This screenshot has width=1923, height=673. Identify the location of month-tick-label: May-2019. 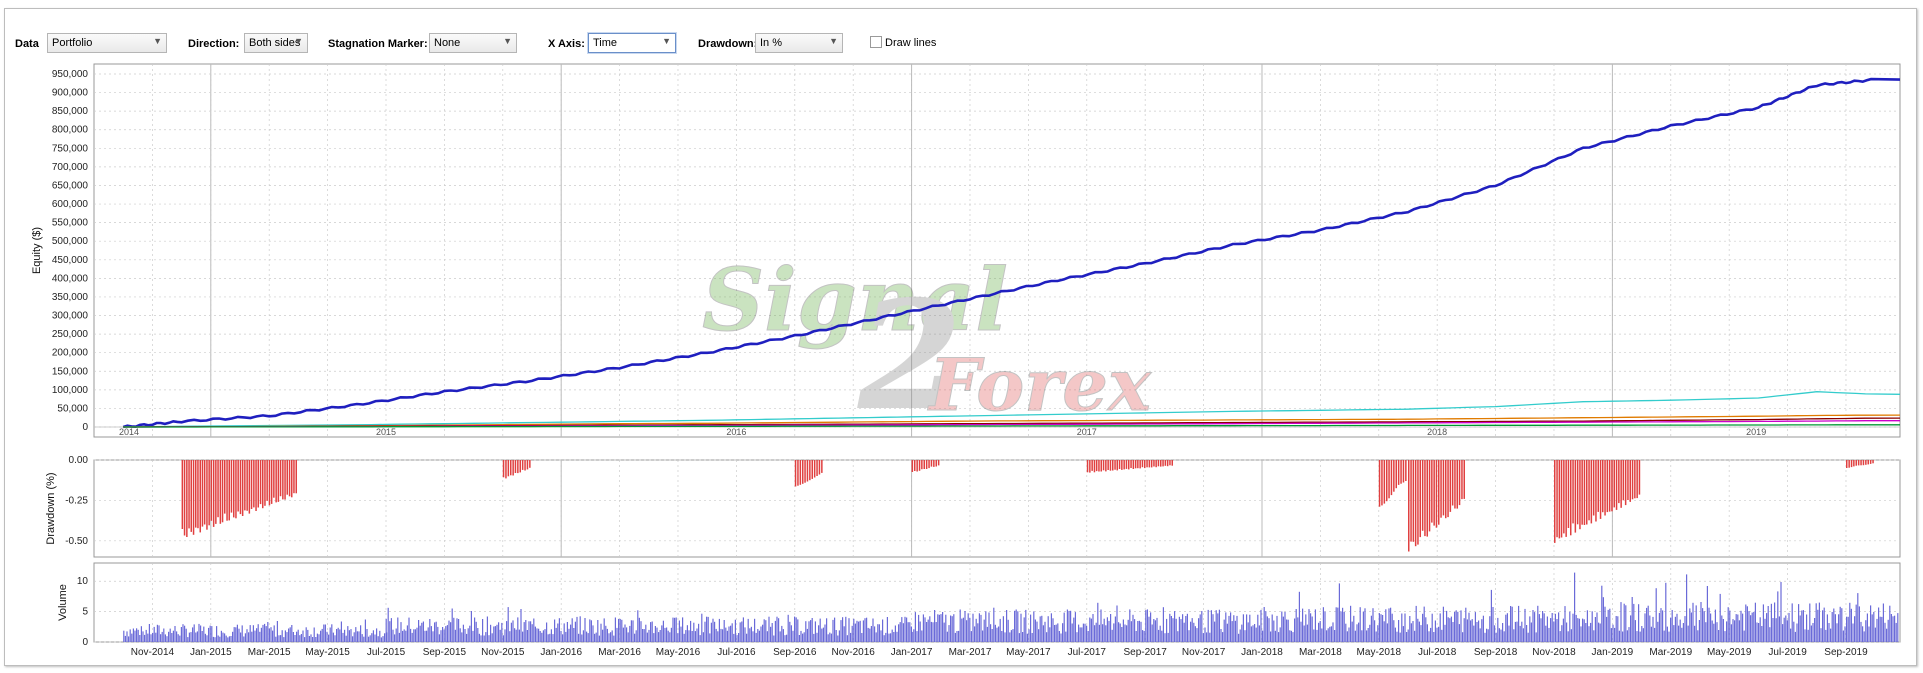
(1729, 652).